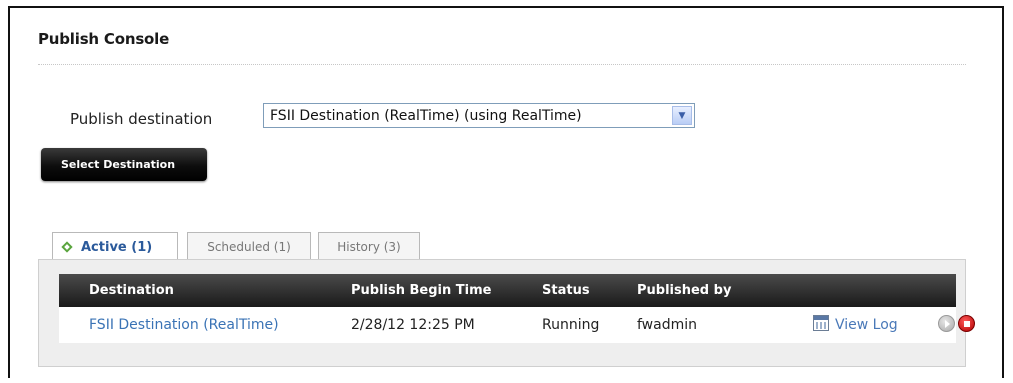 This screenshot has height=383, width=1013. I want to click on calendar-icon, so click(821, 323).